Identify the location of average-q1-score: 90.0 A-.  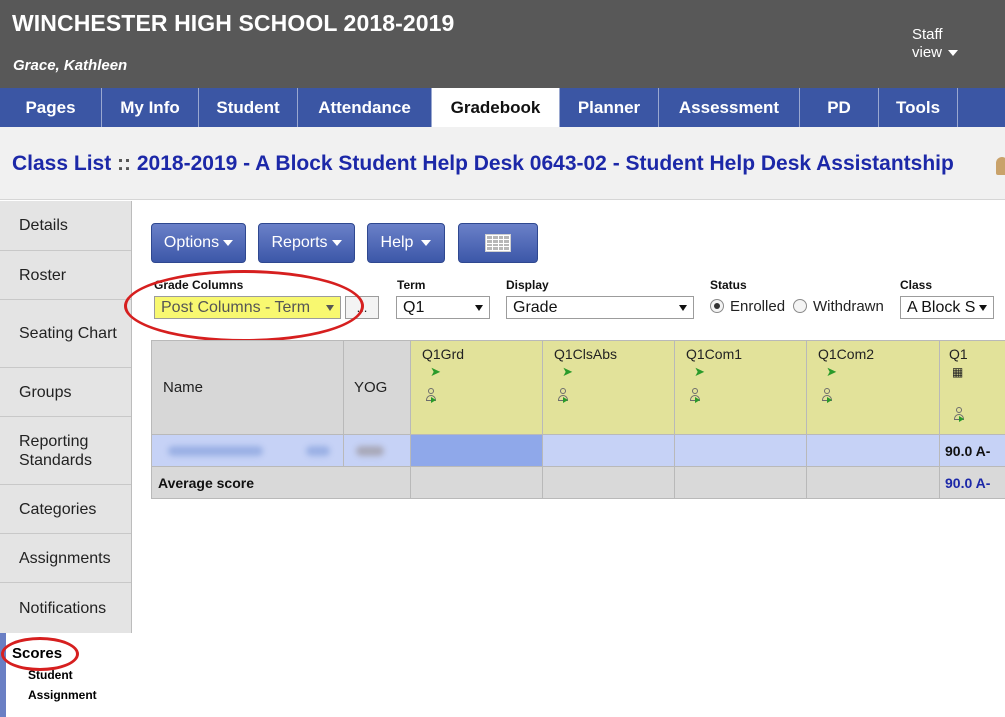
(968, 483).